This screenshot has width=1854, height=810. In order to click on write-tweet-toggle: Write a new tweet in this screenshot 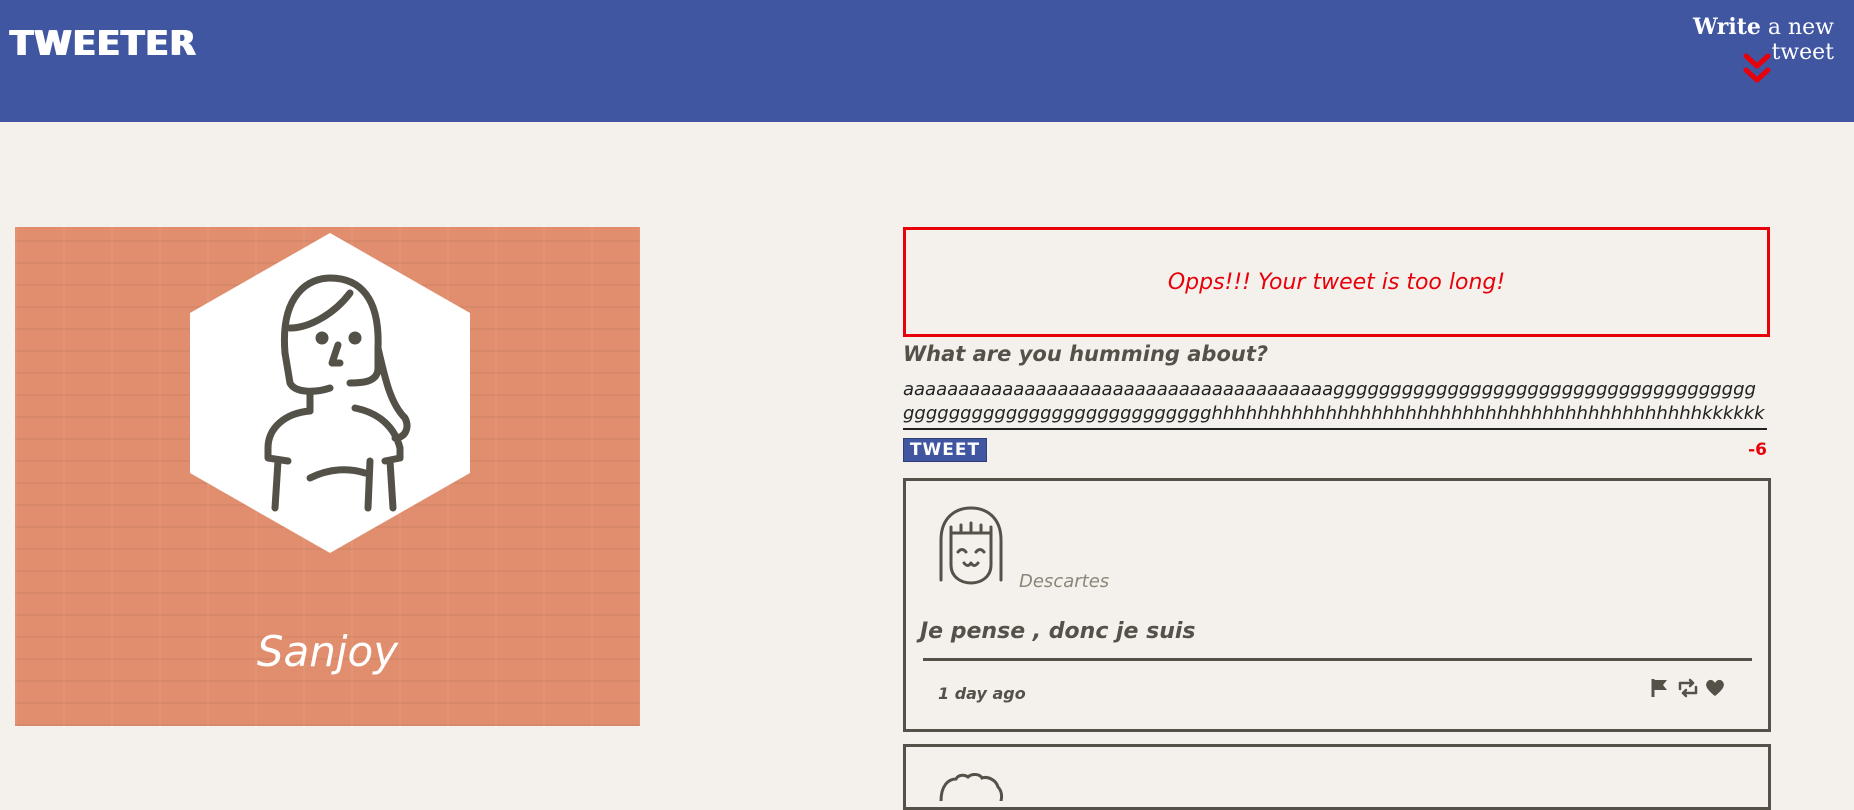, I will do `click(1734, 39)`.